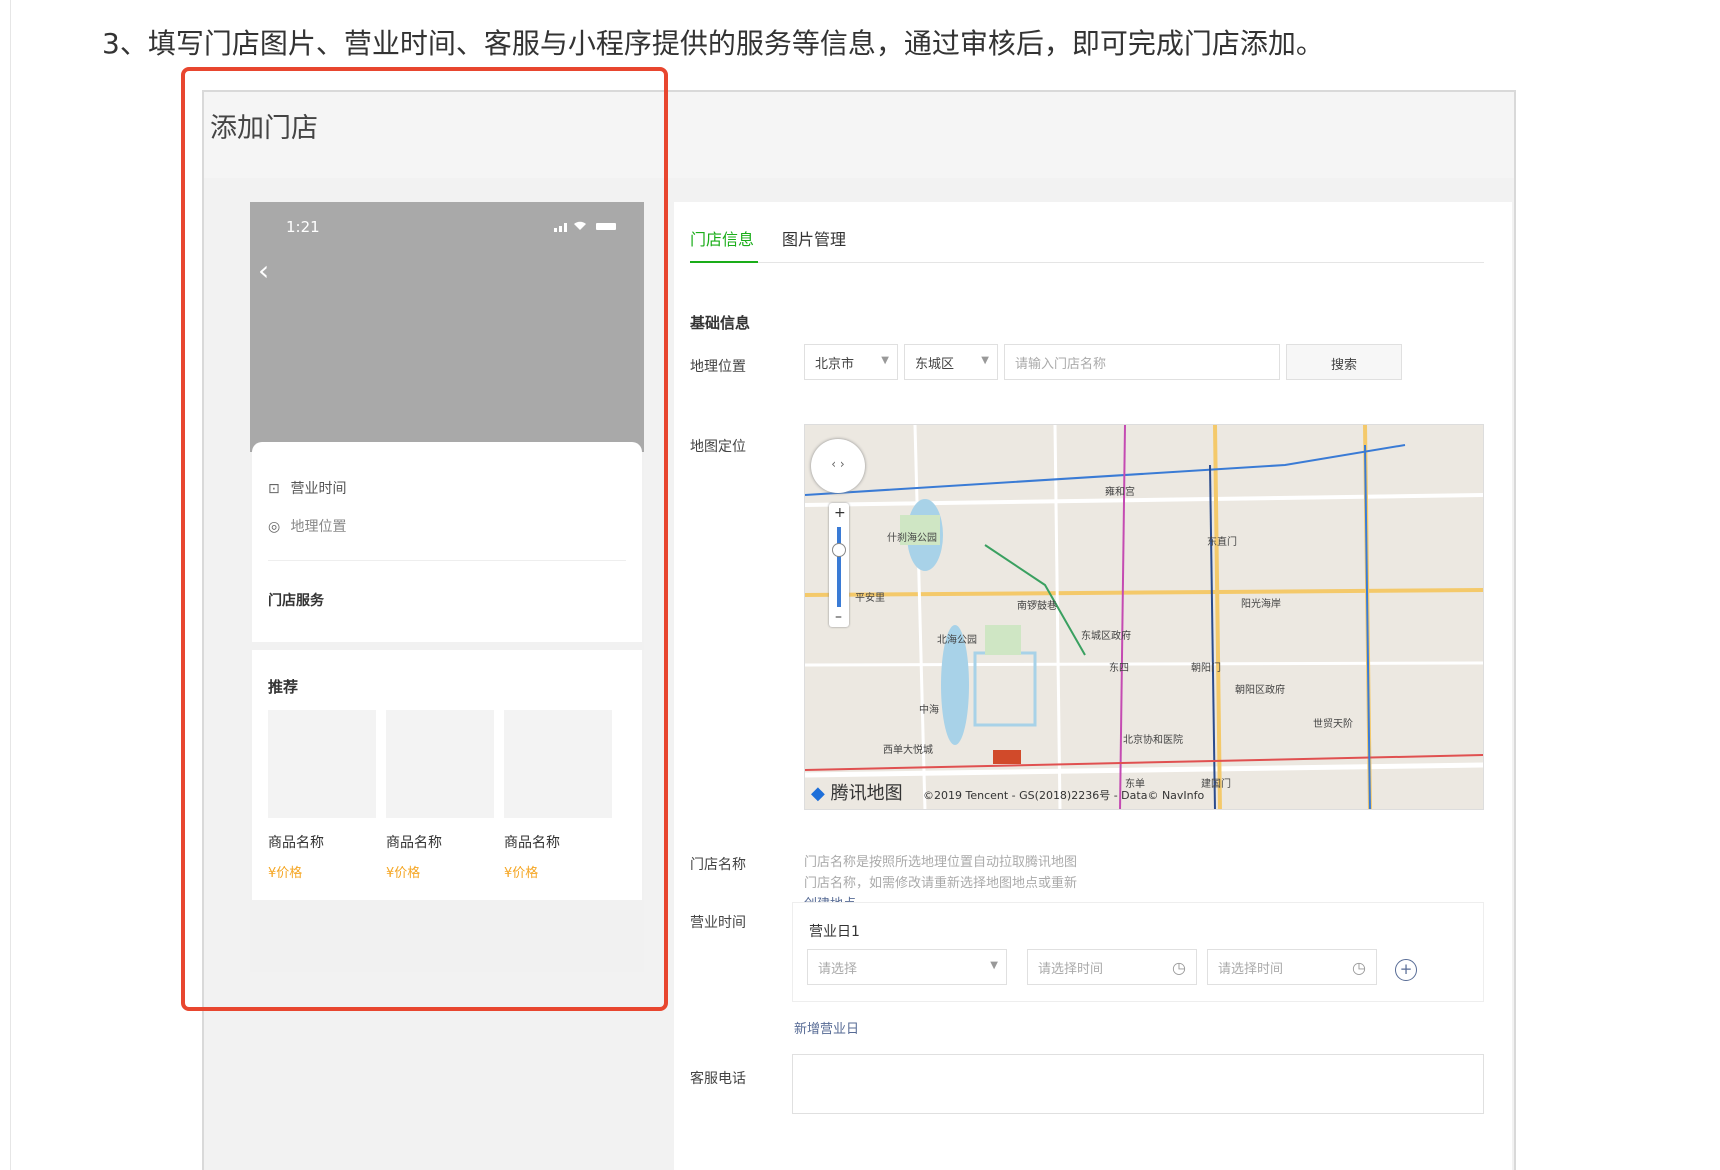 Image resolution: width=1720 pixels, height=1170 pixels. I want to click on day-select: 请选择 ▼, so click(907, 967).